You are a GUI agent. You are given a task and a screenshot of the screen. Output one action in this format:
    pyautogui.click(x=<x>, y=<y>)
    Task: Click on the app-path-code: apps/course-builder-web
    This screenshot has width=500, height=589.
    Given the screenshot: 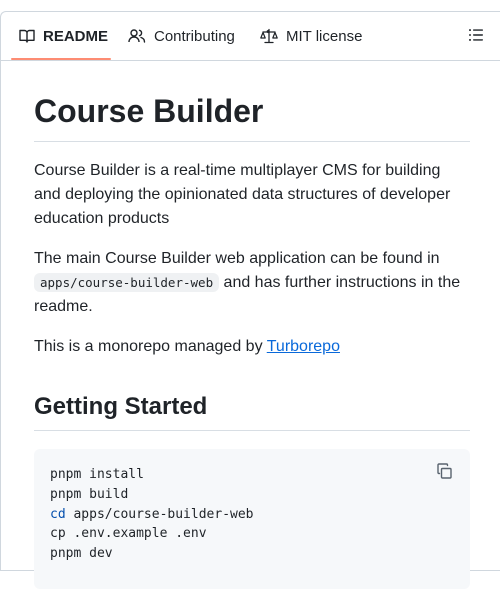 What is the action you would take?
    pyautogui.click(x=127, y=282)
    